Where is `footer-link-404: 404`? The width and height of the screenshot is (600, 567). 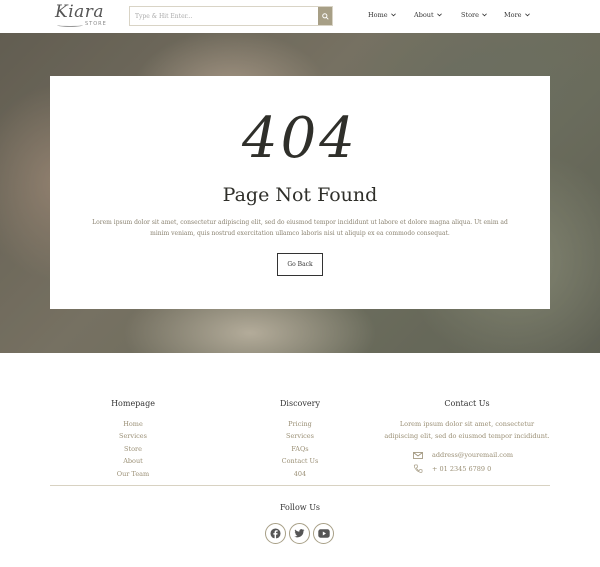
footer-link-404: 404 is located at coordinates (300, 474).